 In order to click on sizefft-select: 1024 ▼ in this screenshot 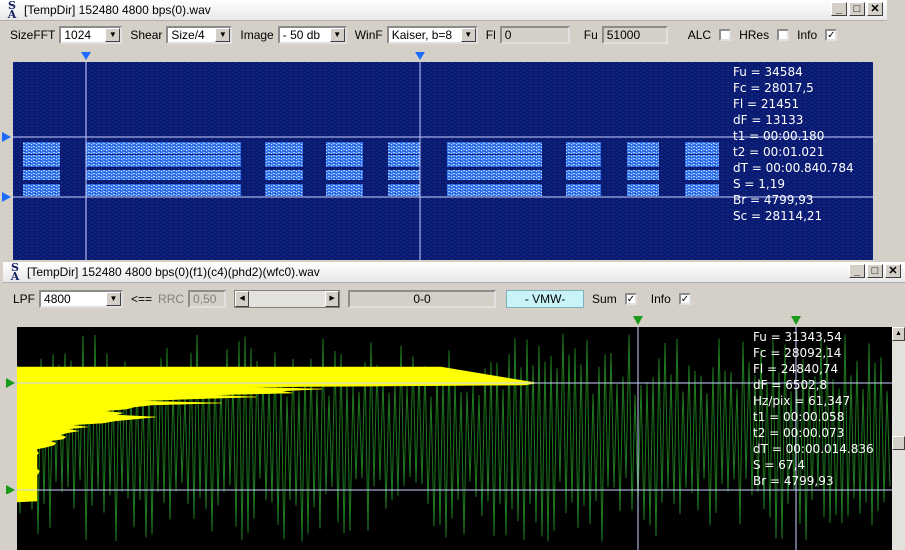, I will do `click(91, 35)`.